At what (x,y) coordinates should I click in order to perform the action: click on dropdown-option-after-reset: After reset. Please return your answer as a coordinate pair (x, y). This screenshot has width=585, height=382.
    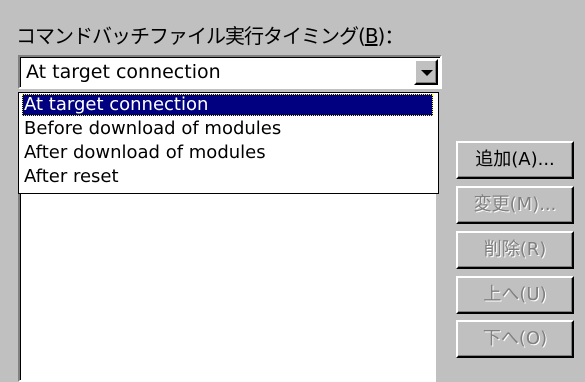
    Looking at the image, I should click on (70, 177).